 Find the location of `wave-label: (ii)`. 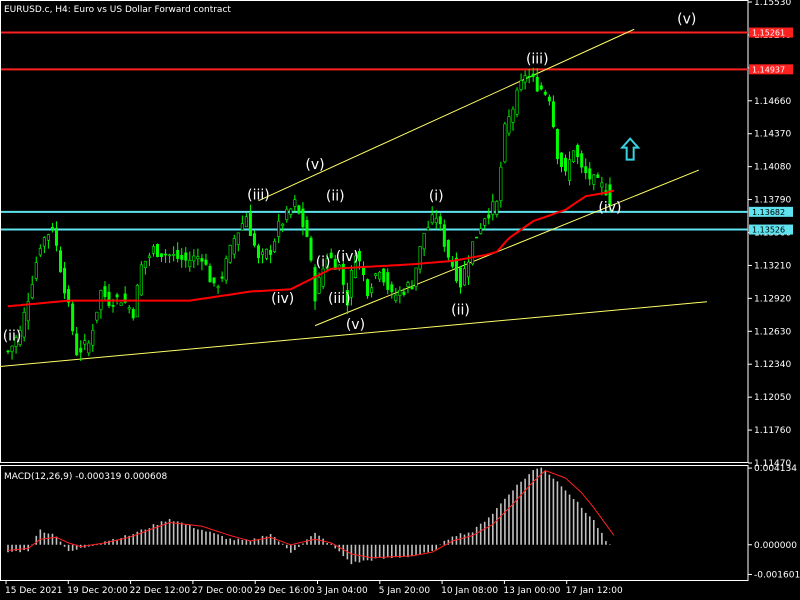

wave-label: (ii) is located at coordinates (460, 310).